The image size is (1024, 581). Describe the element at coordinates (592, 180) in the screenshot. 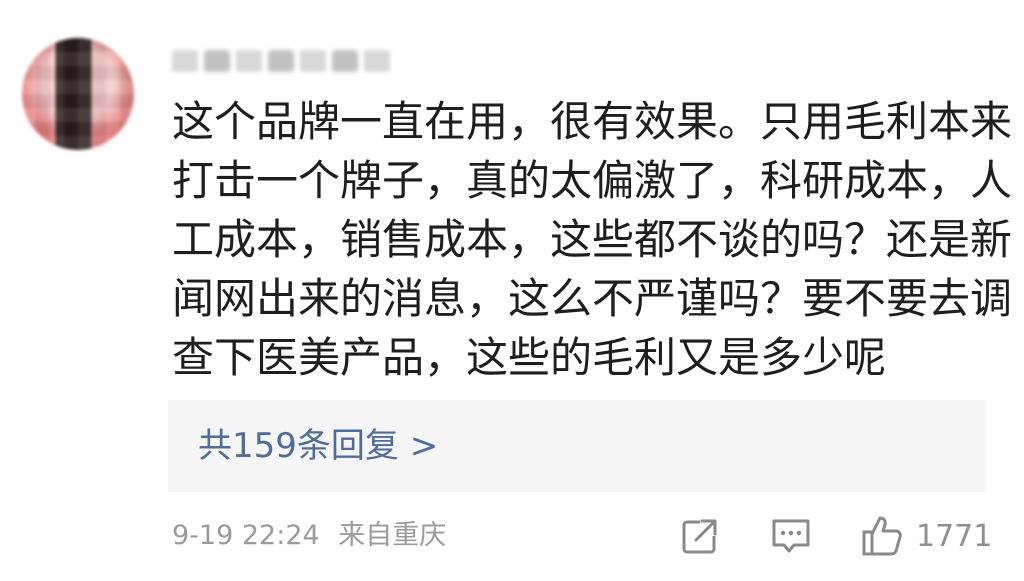

I see `comment-line: 打击一个牌子，真的太偏激了，科研成本，人` at that location.